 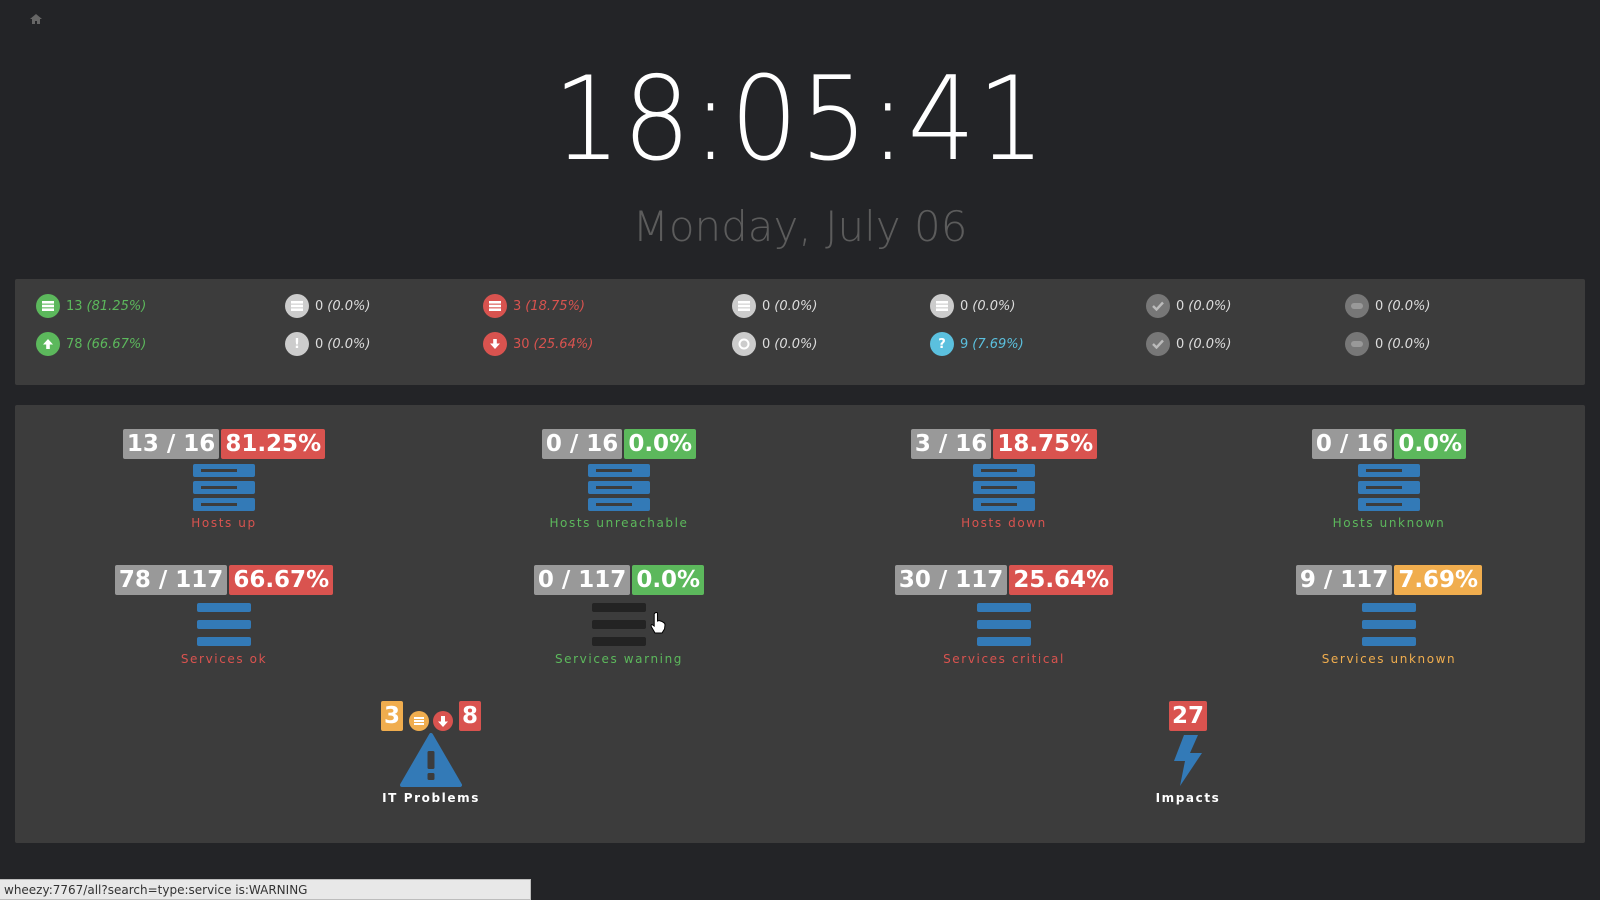 I want to click on tile-services-warning: 0 / 117 0.0% Services warning, so click(x=619, y=615).